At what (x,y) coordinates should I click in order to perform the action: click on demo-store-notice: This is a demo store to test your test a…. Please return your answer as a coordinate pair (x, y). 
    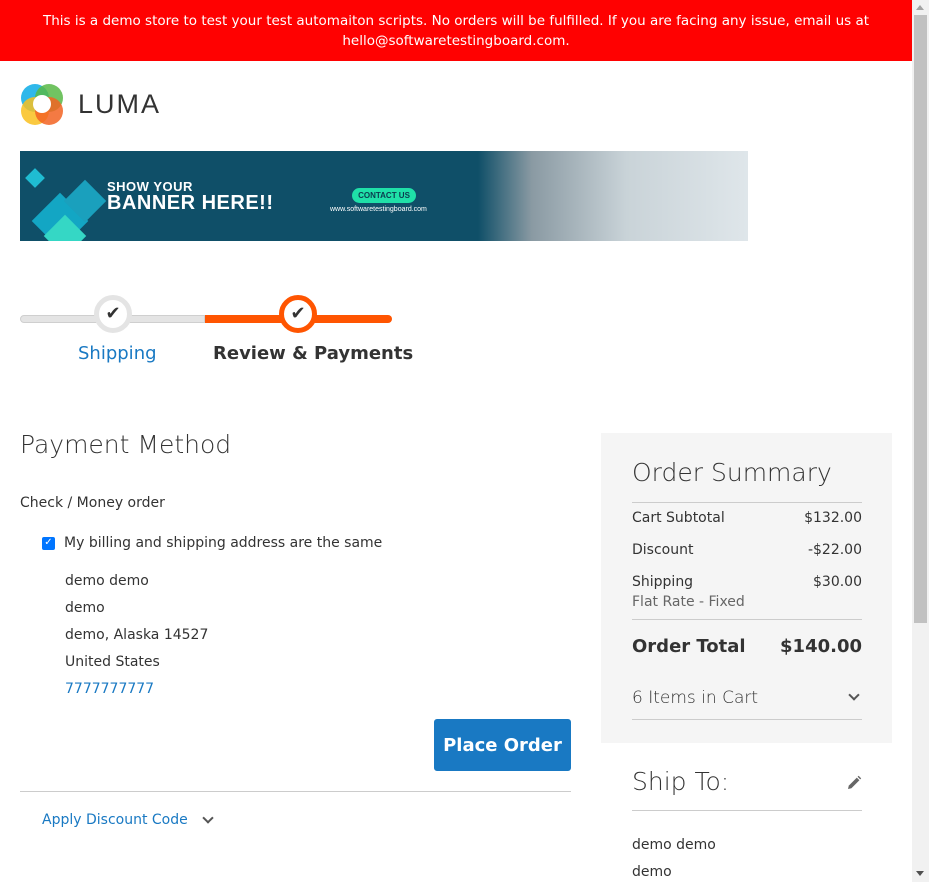
    Looking at the image, I should click on (456, 30).